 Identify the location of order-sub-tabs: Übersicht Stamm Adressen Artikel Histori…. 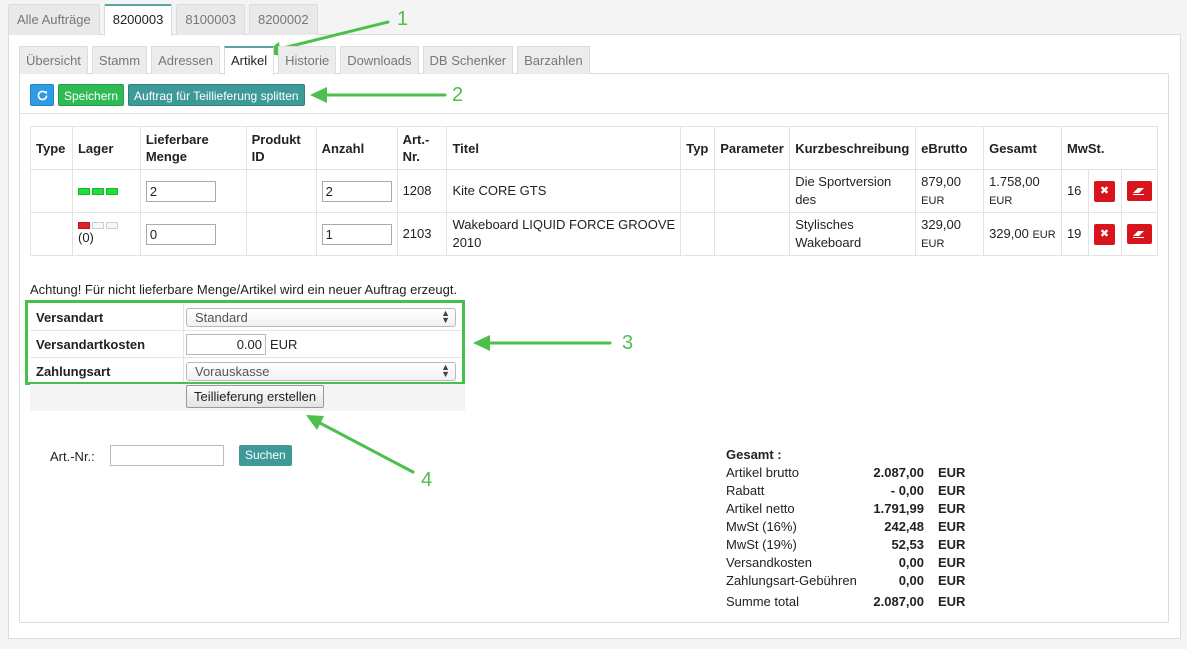
(306, 60).